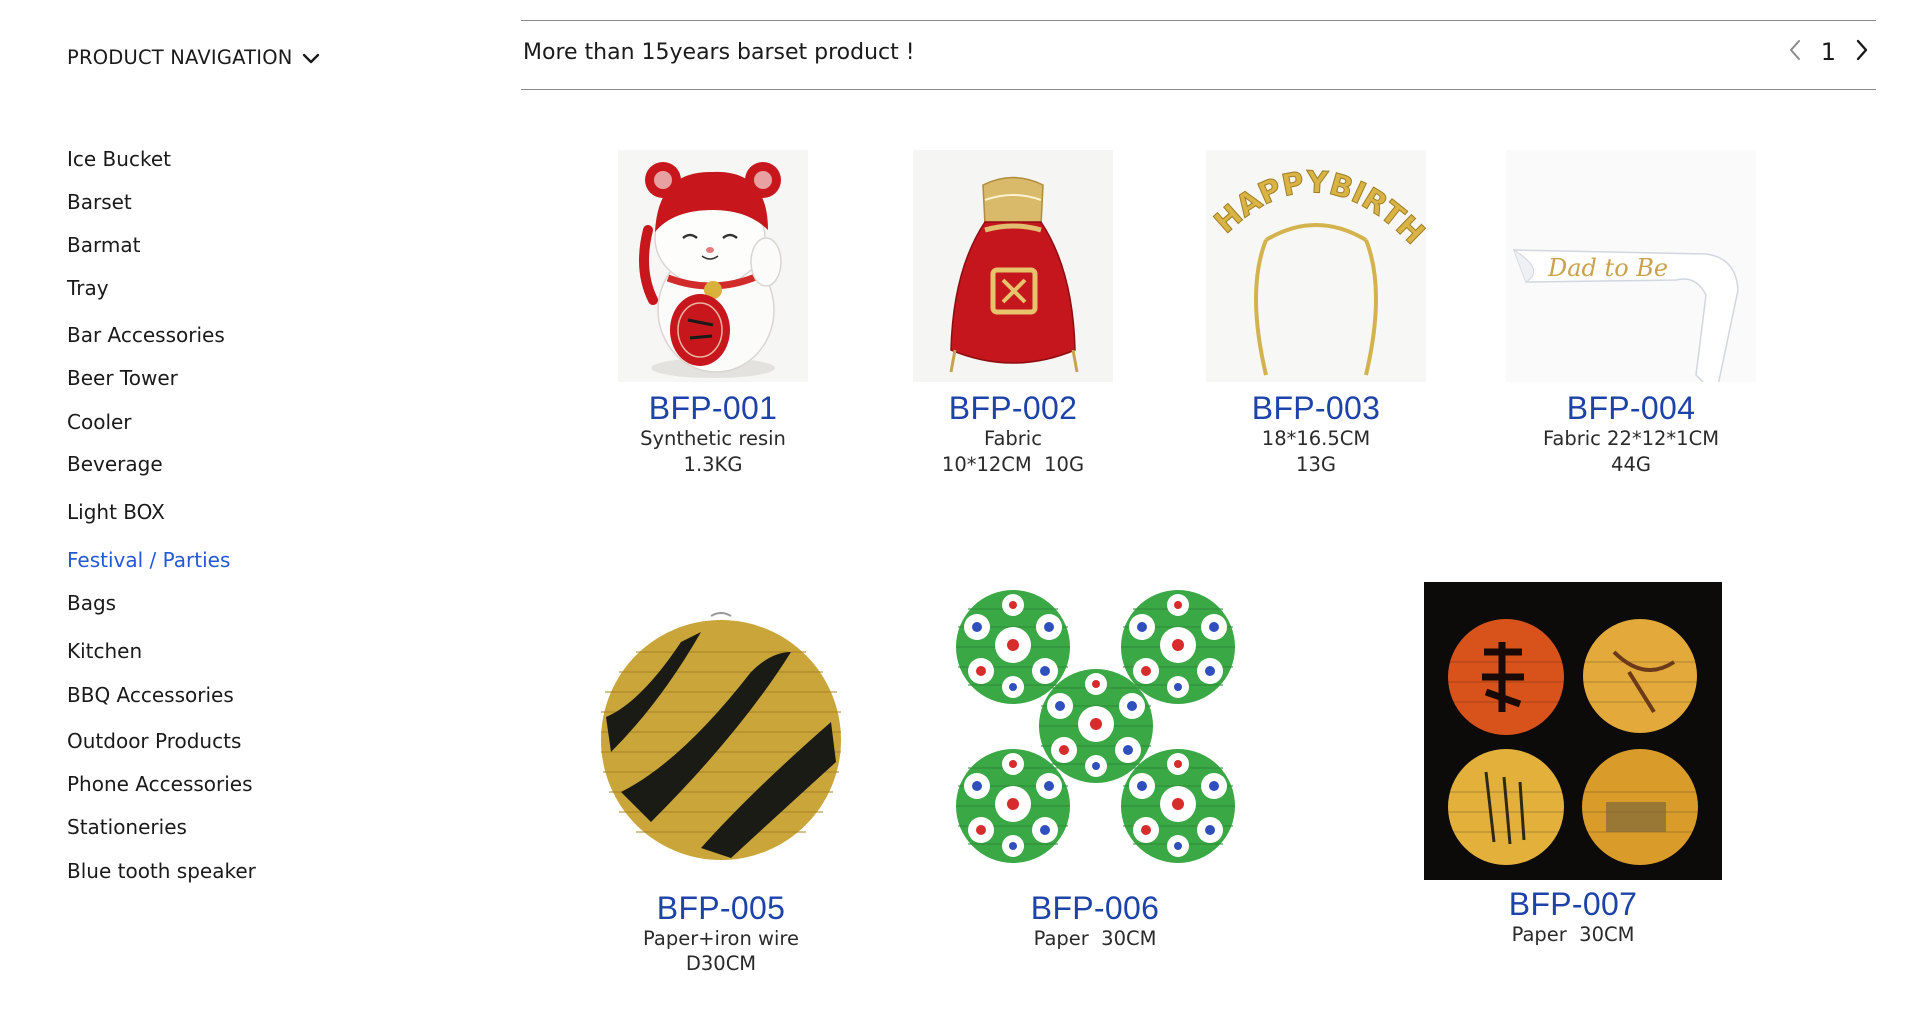 The width and height of the screenshot is (1920, 1019). What do you see at coordinates (1316, 408) in the screenshot?
I see `product-code: BFP-003` at bounding box center [1316, 408].